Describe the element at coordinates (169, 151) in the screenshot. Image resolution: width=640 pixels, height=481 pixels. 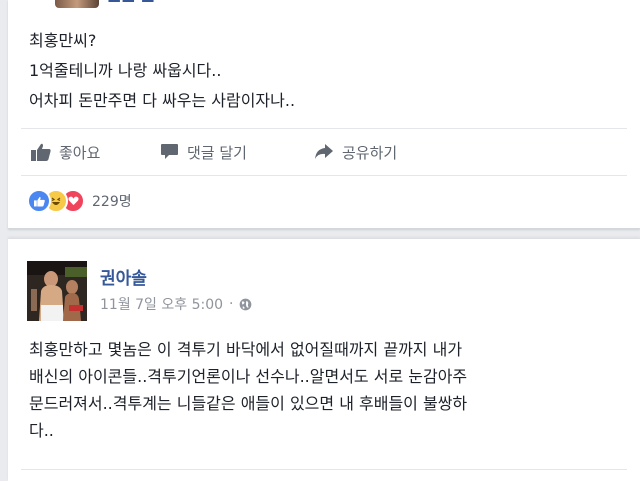
I see `comment-icon` at that location.